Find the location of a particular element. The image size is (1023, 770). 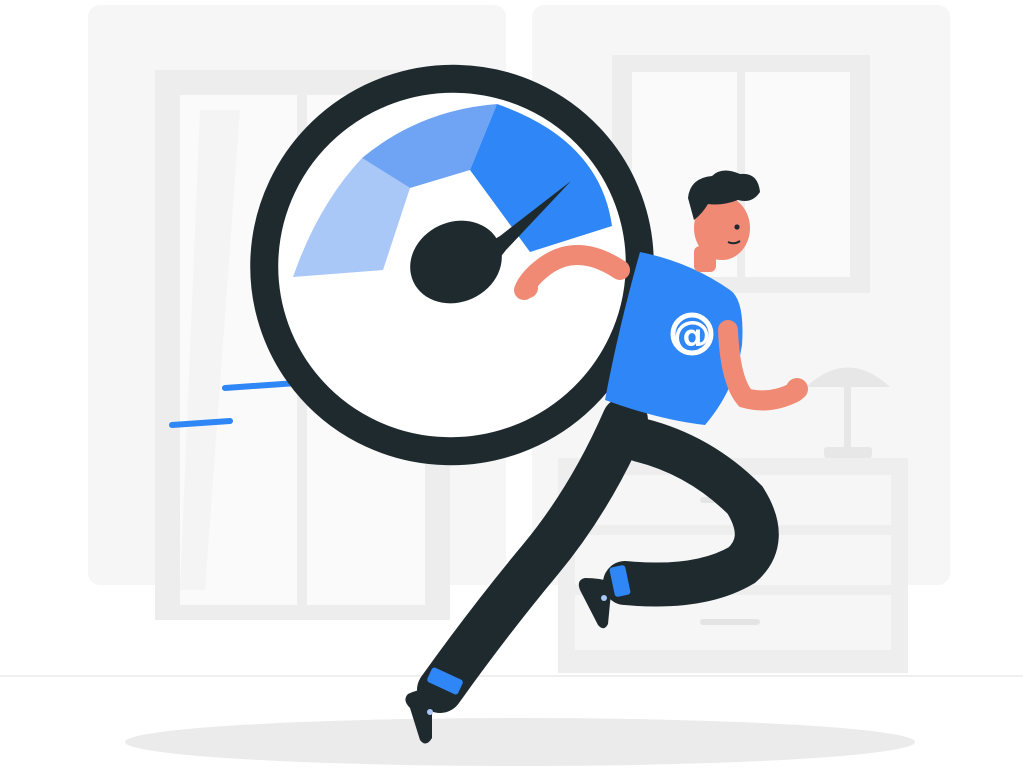

at-sign-icon: @ is located at coordinates (692, 334).